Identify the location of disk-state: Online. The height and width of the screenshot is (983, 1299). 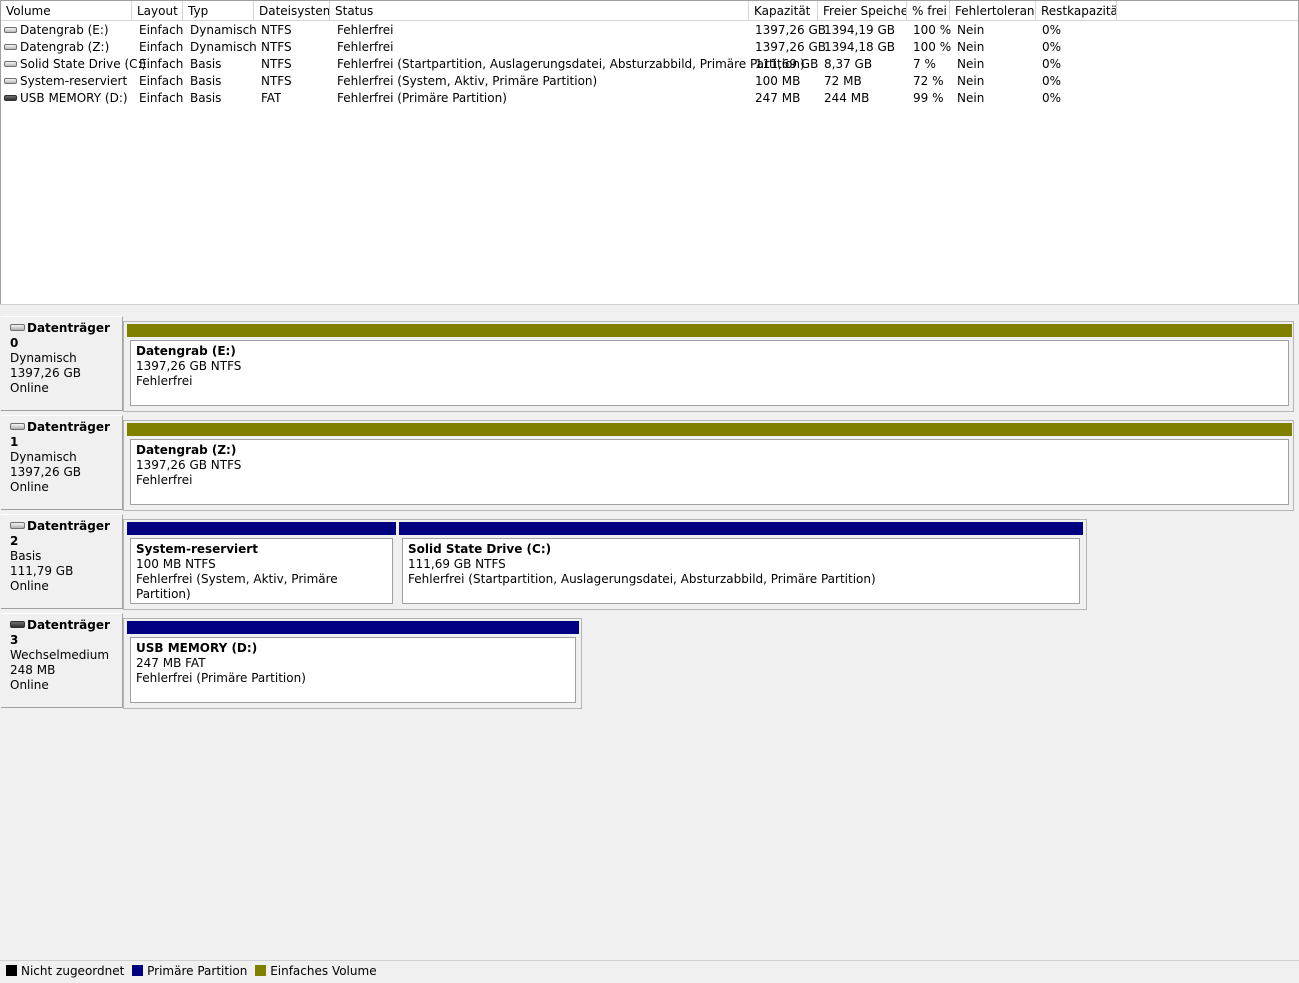
(29, 685).